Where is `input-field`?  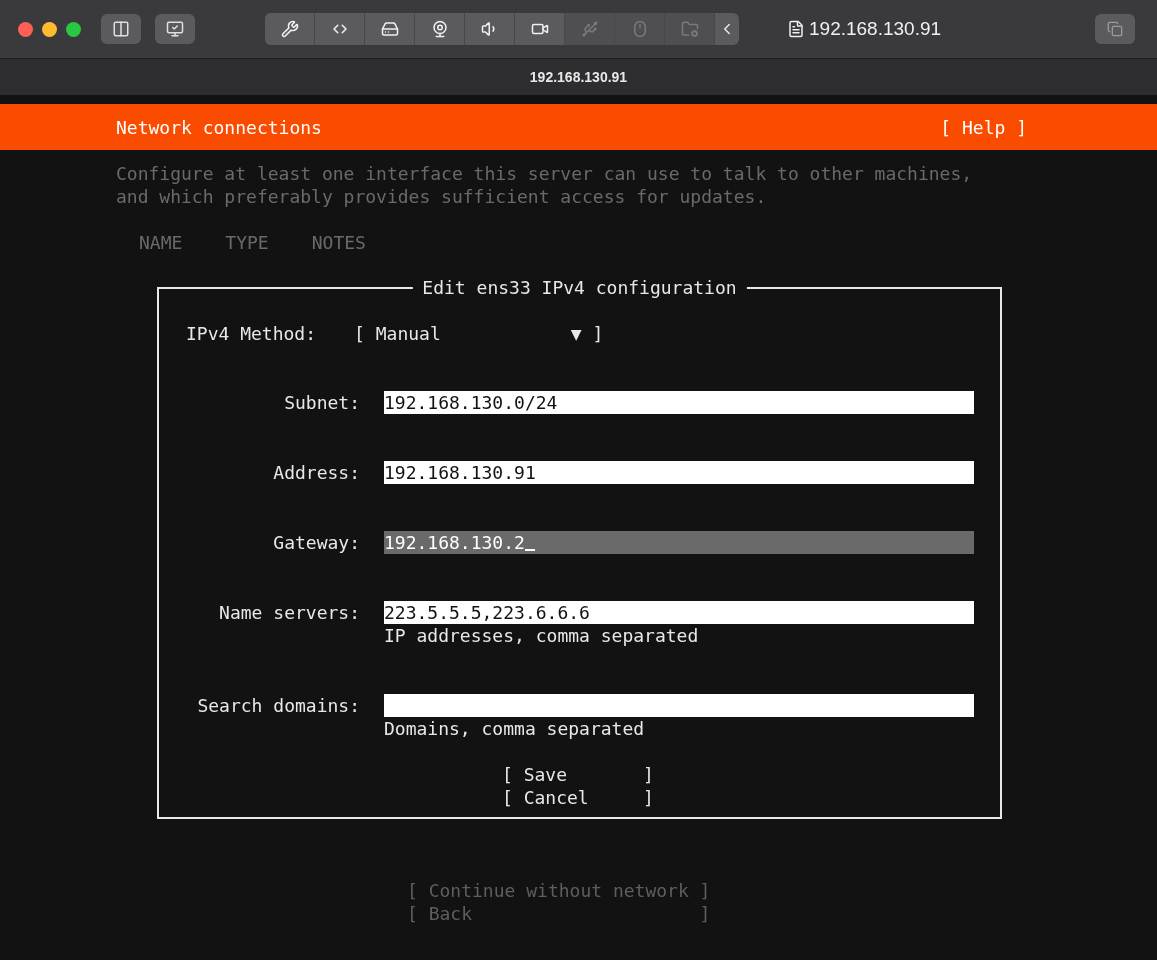 input-field is located at coordinates (679, 705).